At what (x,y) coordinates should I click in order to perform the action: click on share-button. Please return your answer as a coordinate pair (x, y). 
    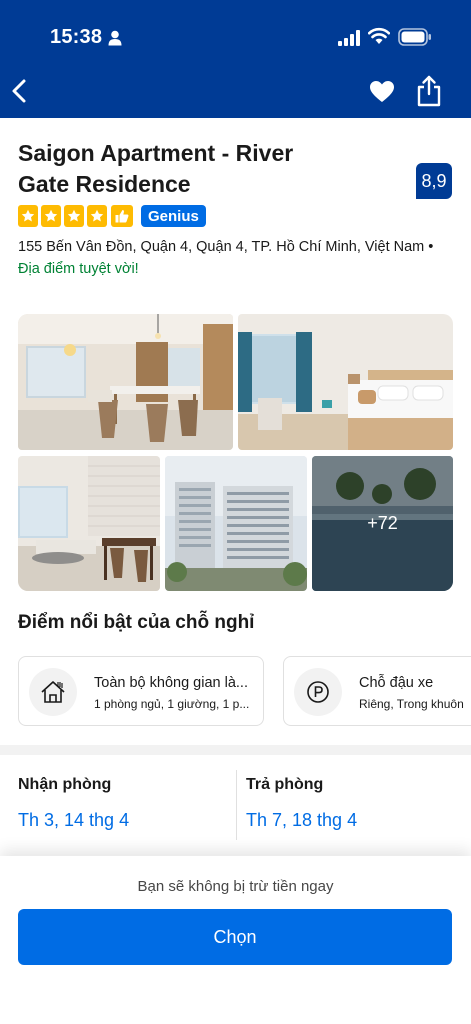
    Looking at the image, I should click on (429, 91).